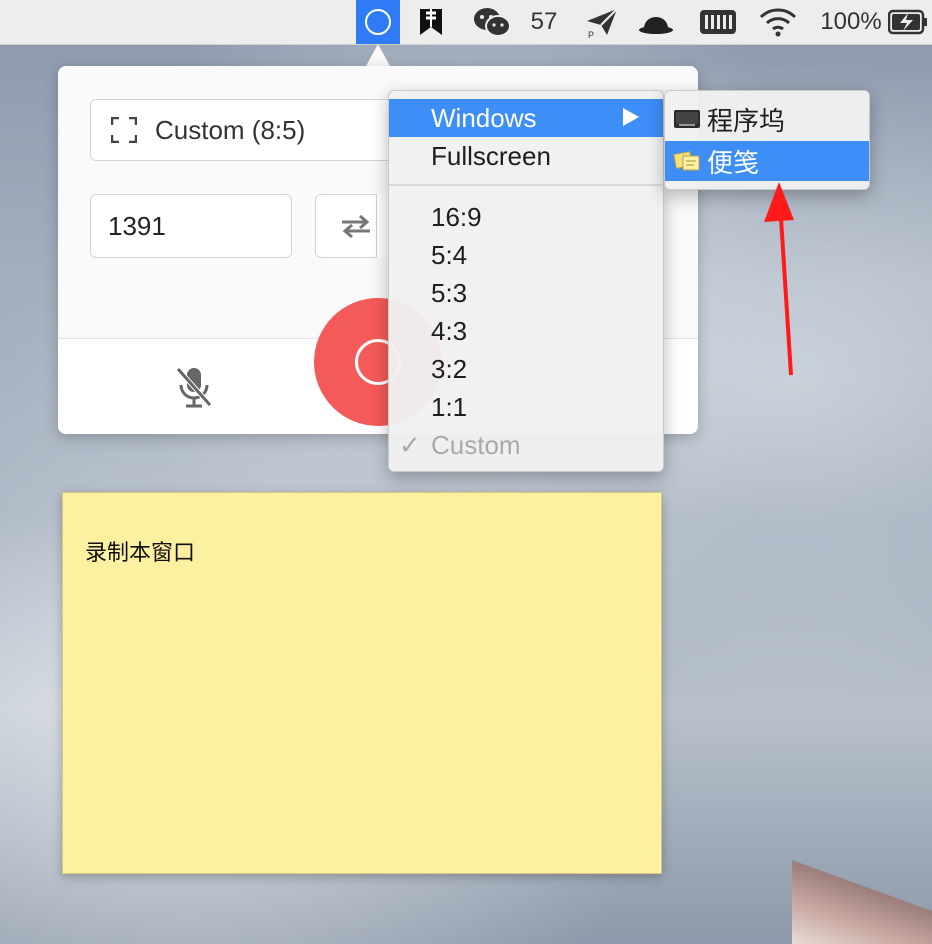 The height and width of the screenshot is (944, 932). I want to click on wechat-icon, so click(492, 22).